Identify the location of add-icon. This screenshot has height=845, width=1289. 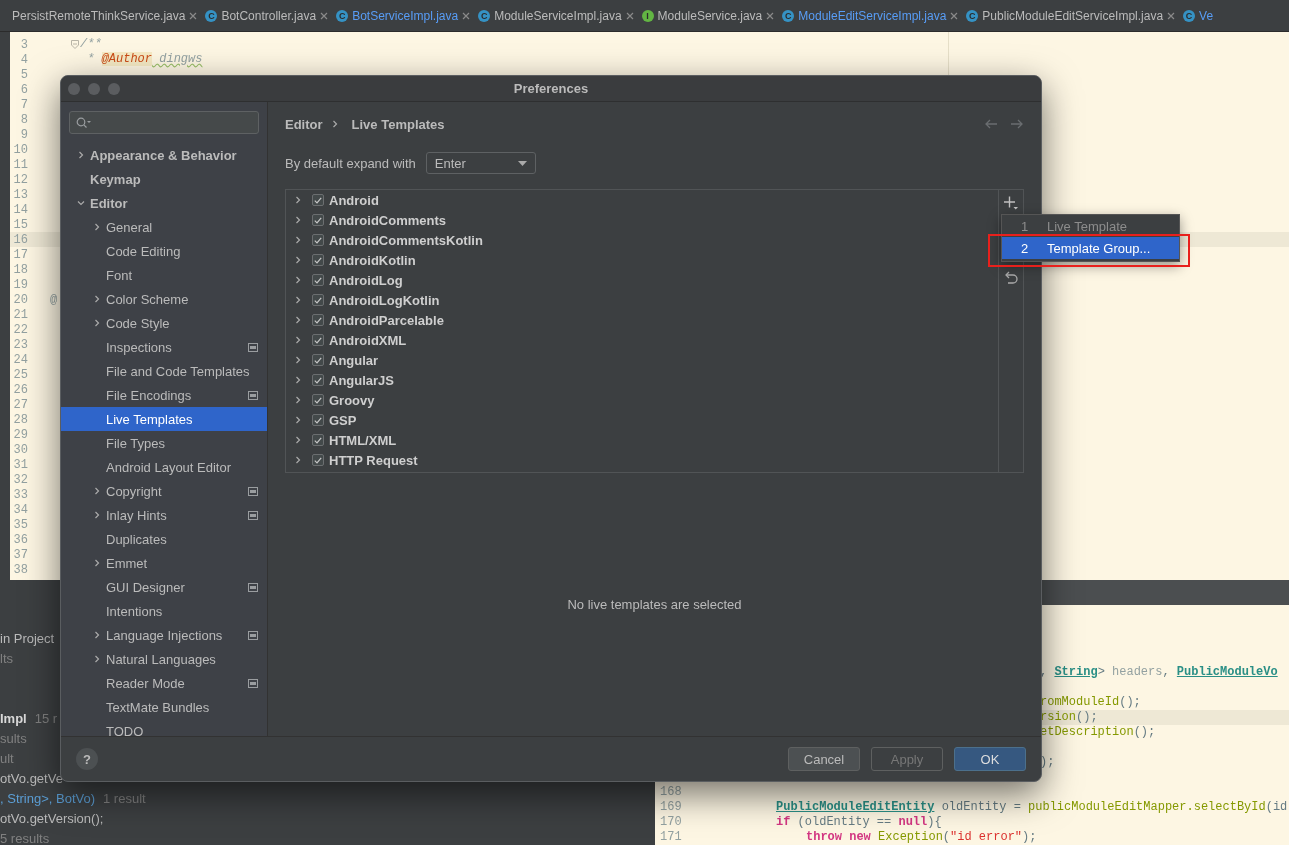
(1011, 203).